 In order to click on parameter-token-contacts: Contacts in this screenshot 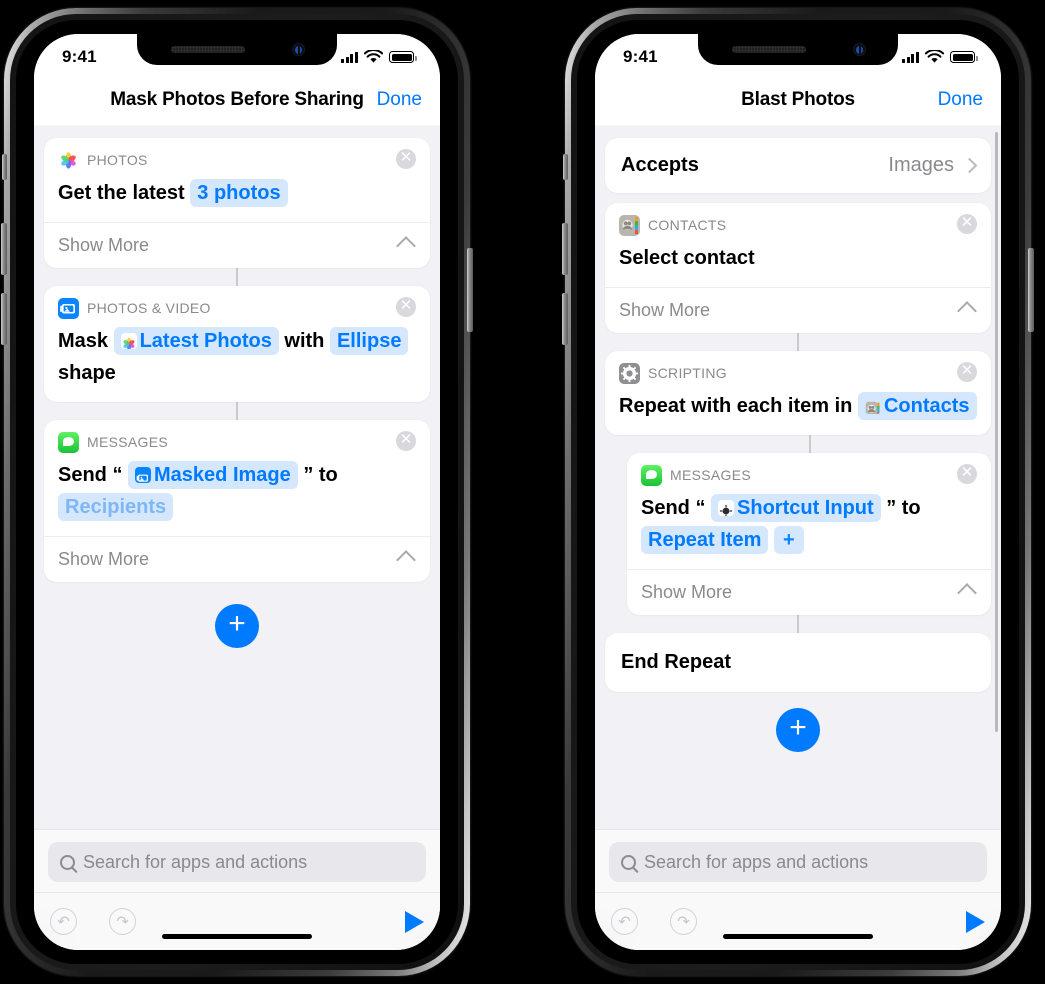, I will do `click(917, 406)`.